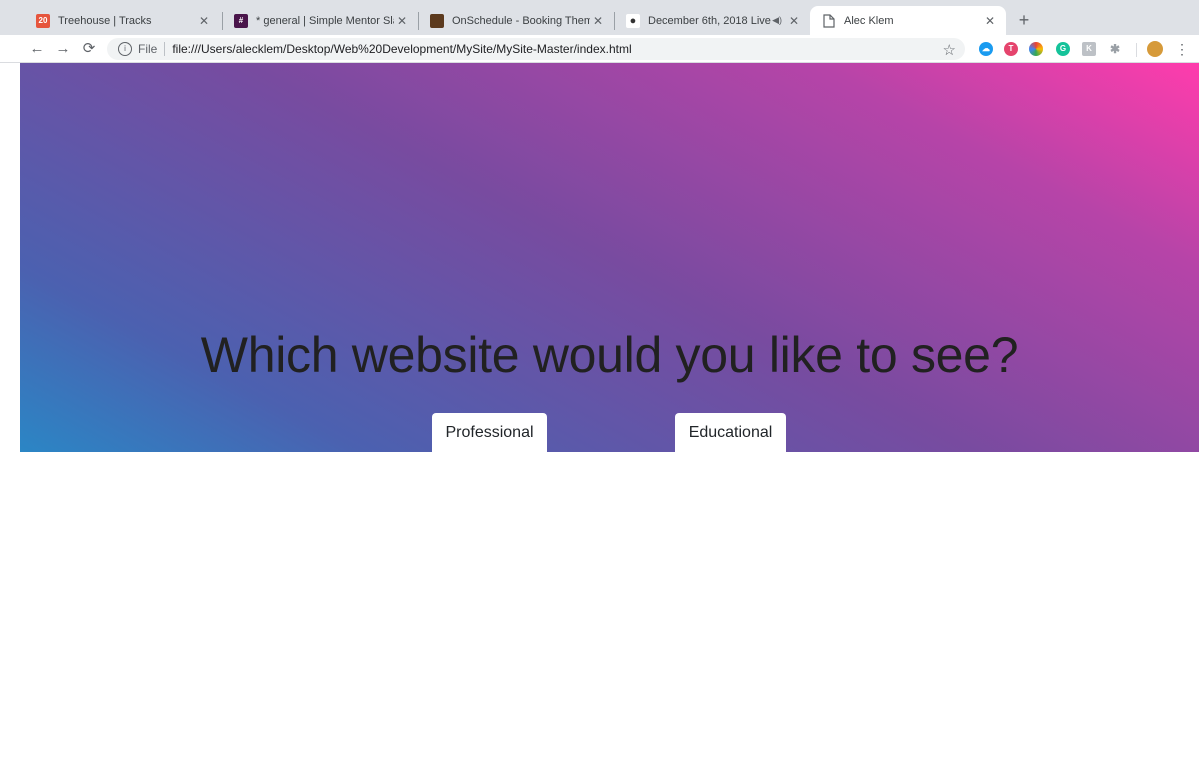 Image resolution: width=1199 pixels, height=760 pixels. I want to click on tab-github: ● December 6th, 2018 Live ◀) ✕, so click(712, 20).